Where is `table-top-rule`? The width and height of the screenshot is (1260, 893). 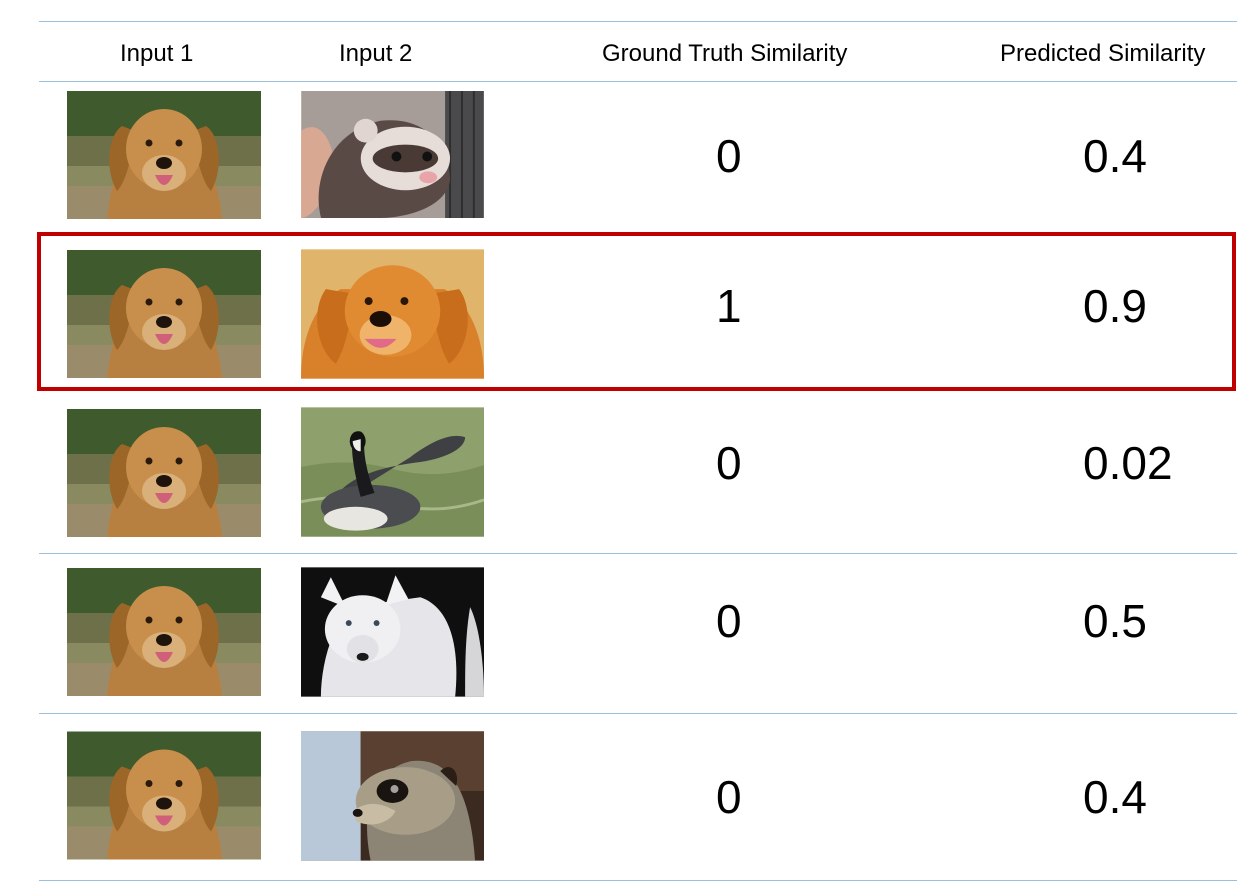 table-top-rule is located at coordinates (638, 21).